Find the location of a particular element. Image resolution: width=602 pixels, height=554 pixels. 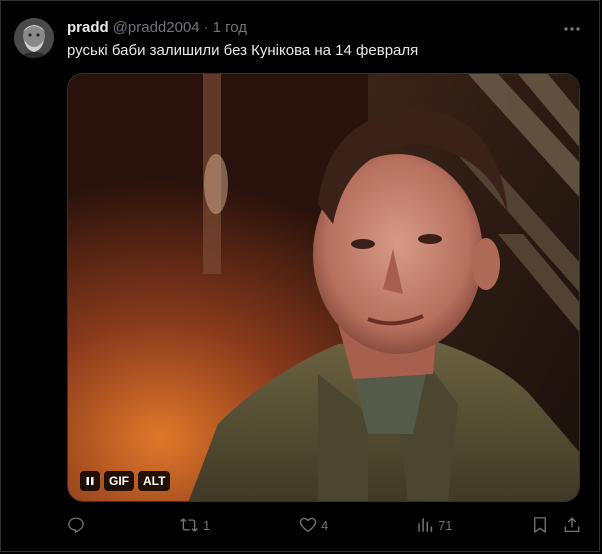

timestamp: 1 год is located at coordinates (230, 27).